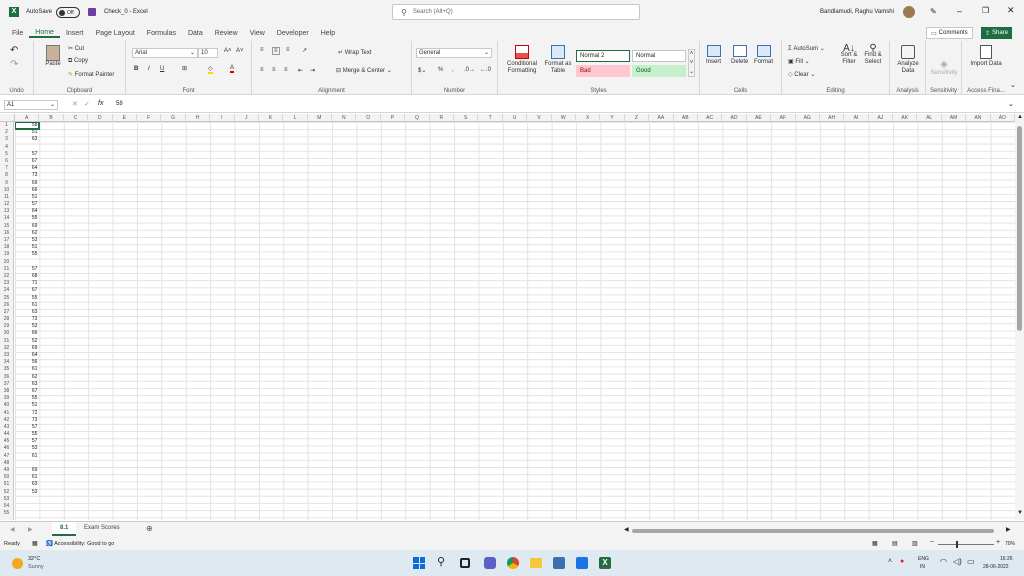  What do you see at coordinates (465, 563) in the screenshot?
I see `task-view-icon` at bounding box center [465, 563].